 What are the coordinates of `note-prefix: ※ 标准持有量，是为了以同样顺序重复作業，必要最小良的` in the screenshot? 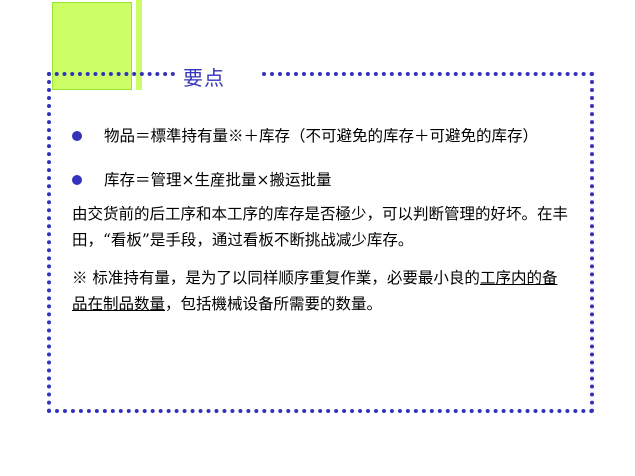 It's located at (276, 278).